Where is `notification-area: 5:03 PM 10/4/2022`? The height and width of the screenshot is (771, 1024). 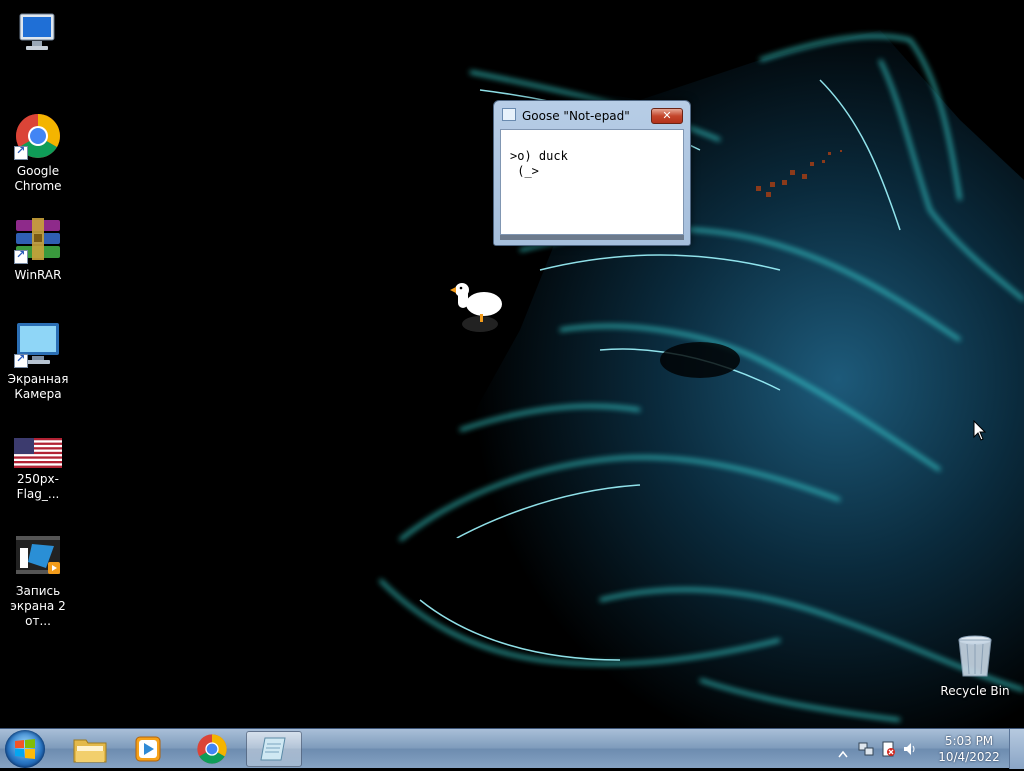
notification-area: 5:03 PM 10/4/2022 is located at coordinates (929, 749).